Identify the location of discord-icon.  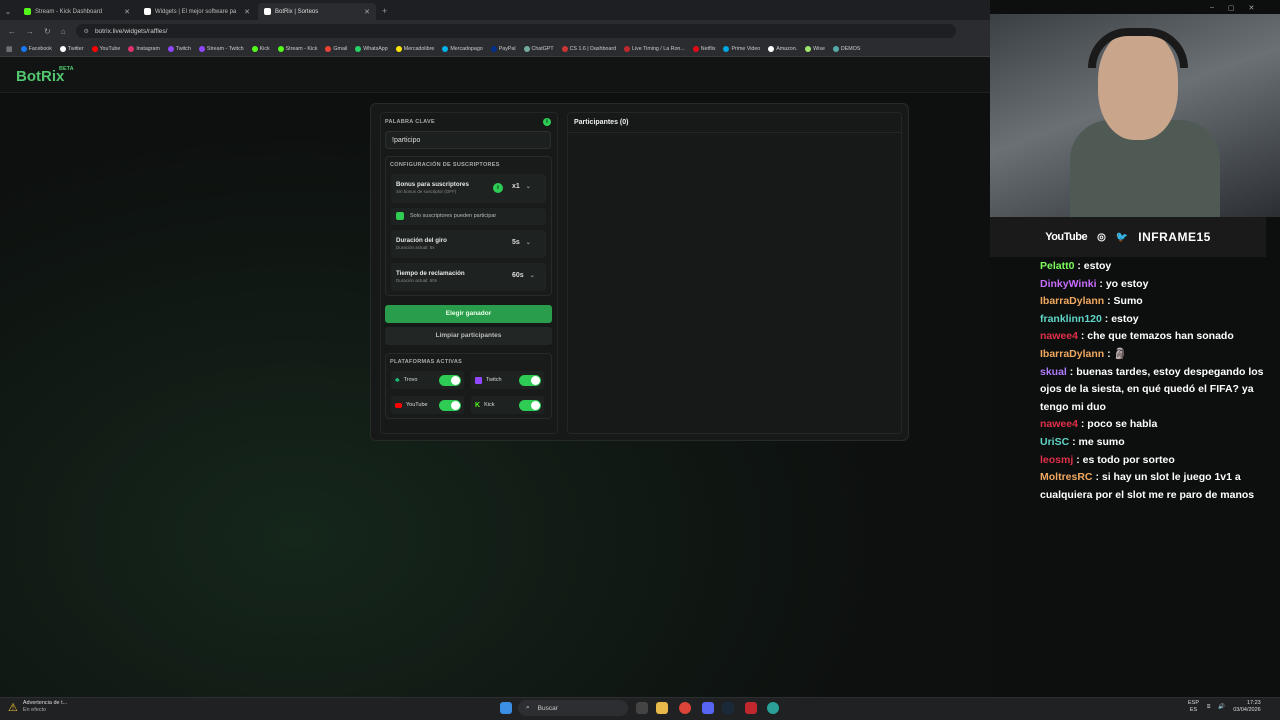
(708, 708).